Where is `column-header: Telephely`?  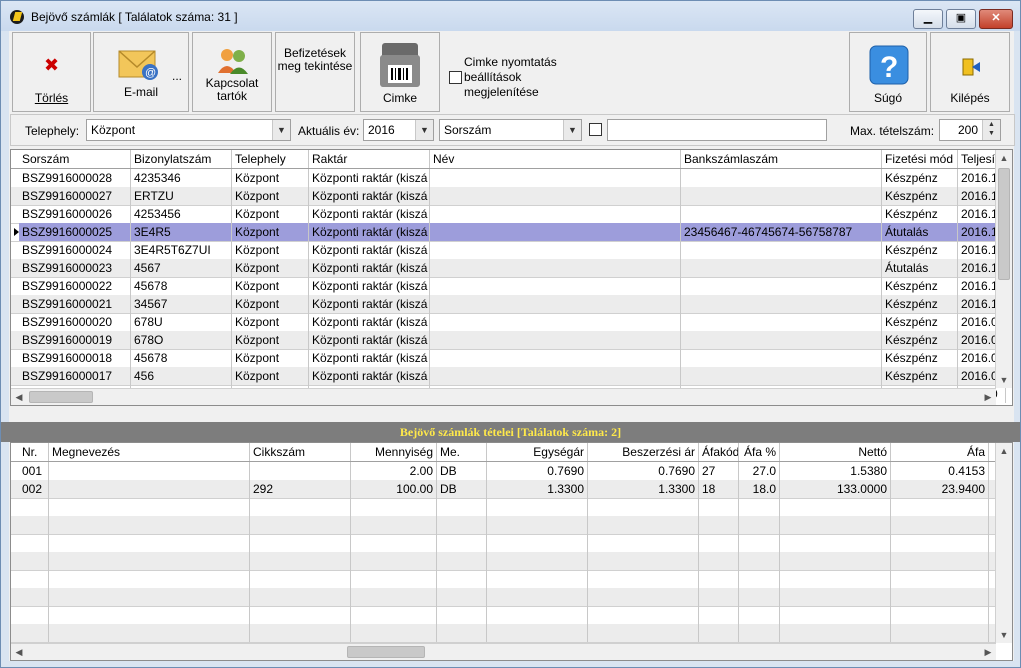 column-header: Telephely is located at coordinates (270, 159).